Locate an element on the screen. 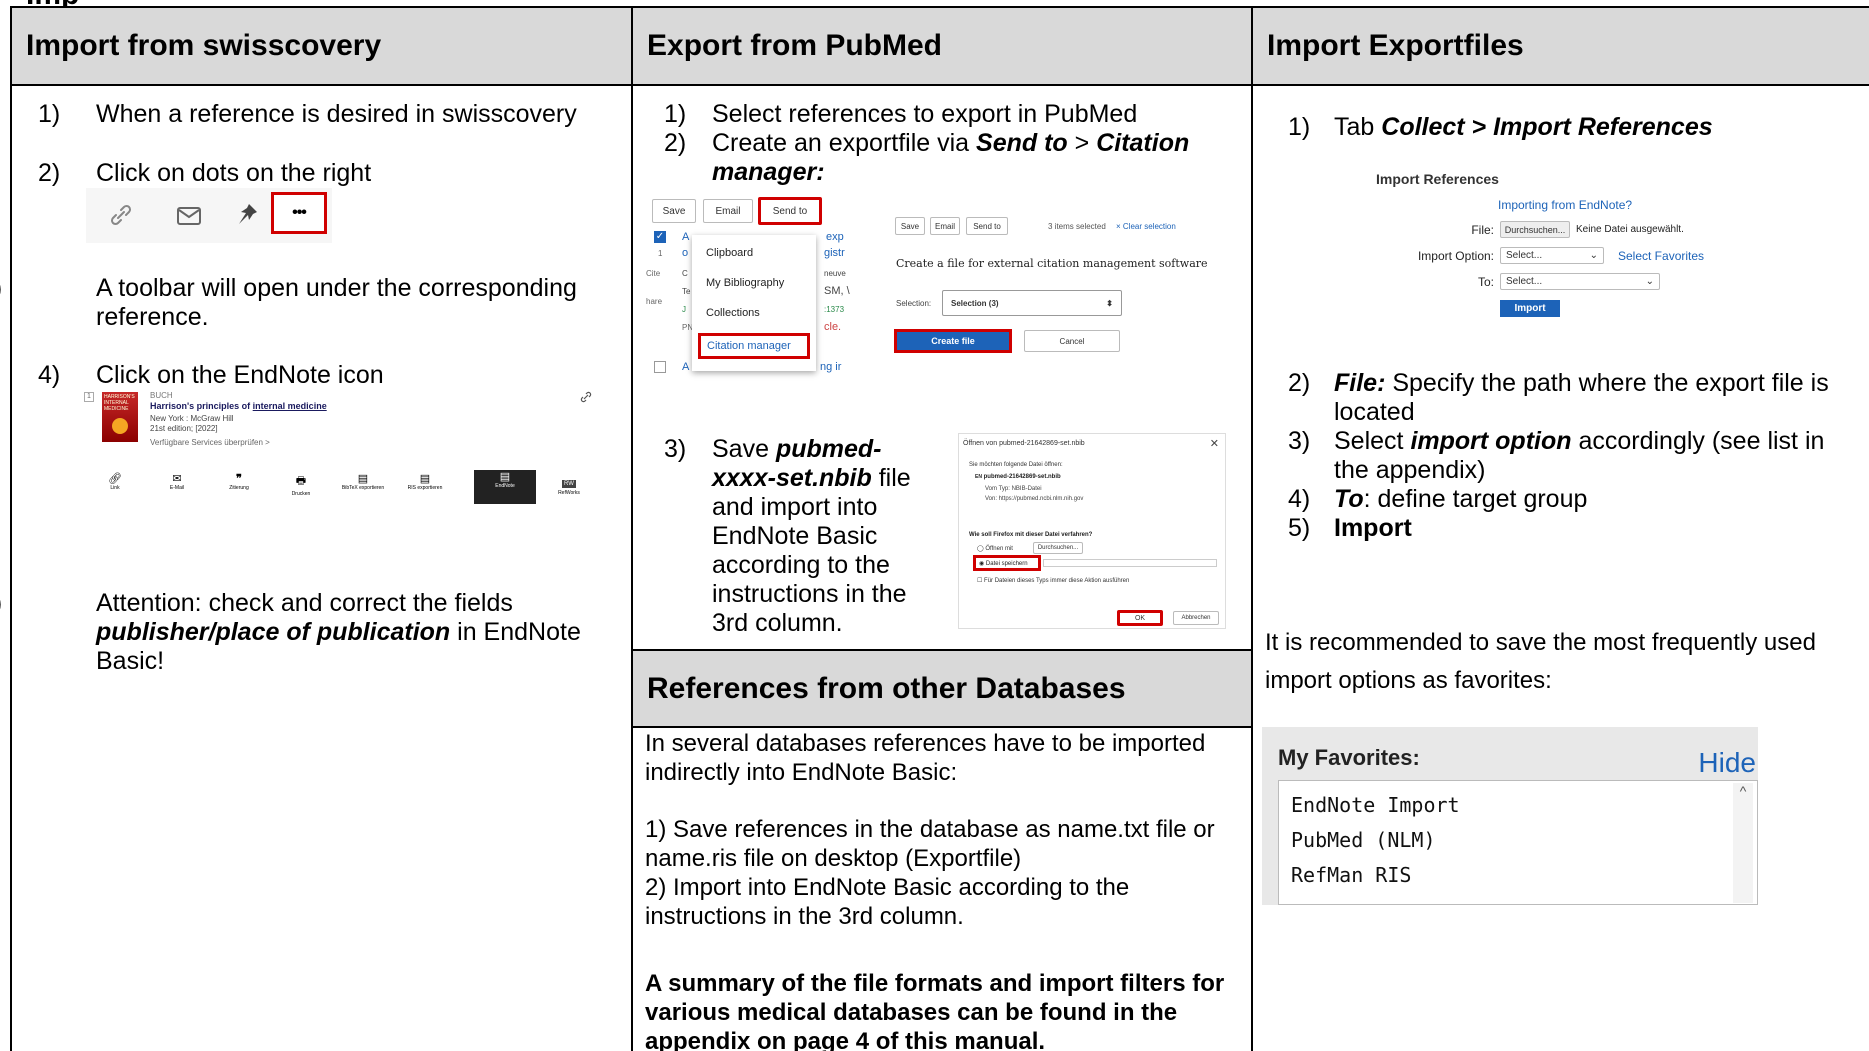 The image size is (1869, 1051). to-label: To: is located at coordinates (1485, 282).